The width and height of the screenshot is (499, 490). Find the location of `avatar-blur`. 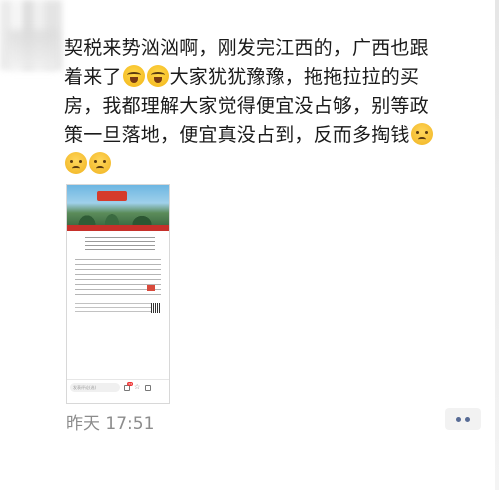

avatar-blur is located at coordinates (33, 50).